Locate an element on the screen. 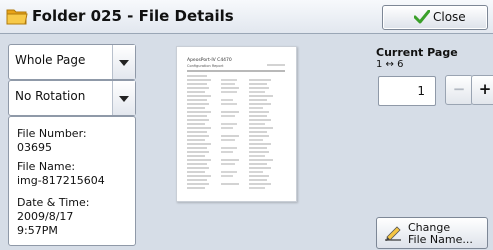 The height and width of the screenshot is (250, 493). page-range-text: 1 ↔ 6 is located at coordinates (390, 64).